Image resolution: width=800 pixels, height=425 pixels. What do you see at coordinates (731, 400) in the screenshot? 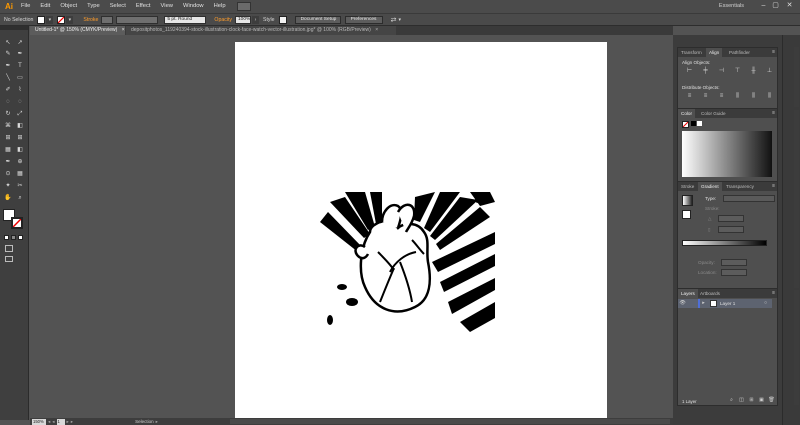
I see `locate-object-icon: ⌕` at bounding box center [731, 400].